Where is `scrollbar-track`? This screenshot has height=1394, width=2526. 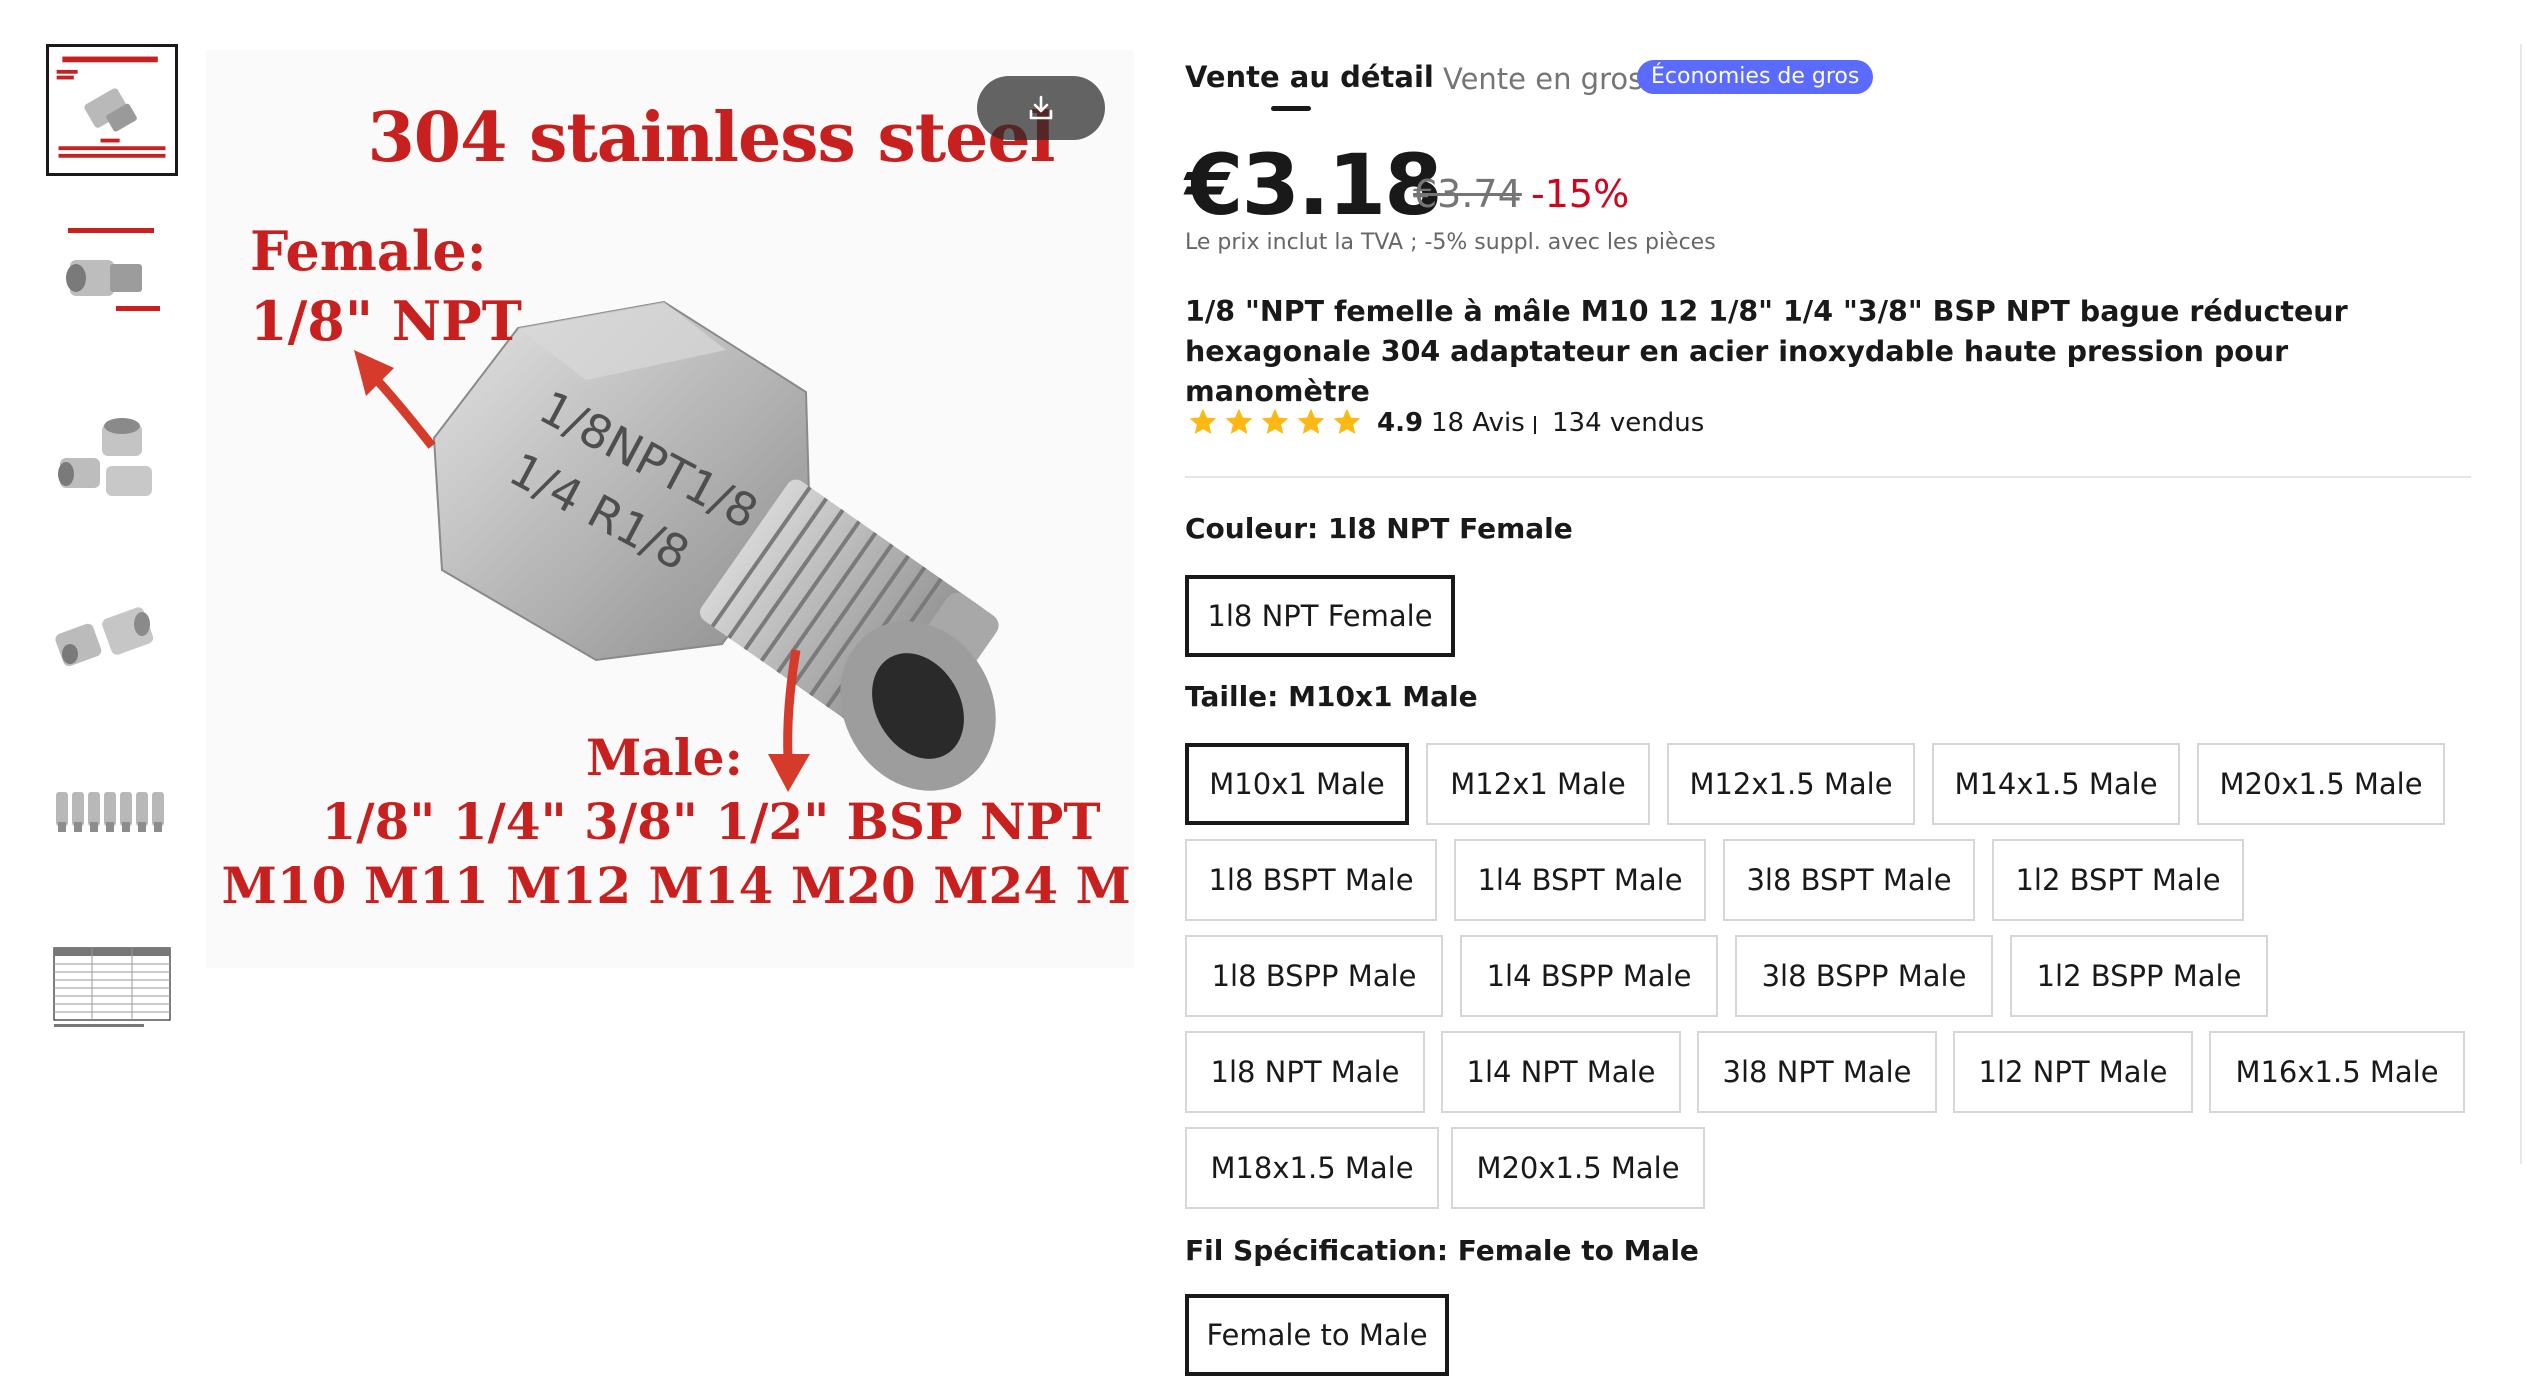 scrollbar-track is located at coordinates (2521, 604).